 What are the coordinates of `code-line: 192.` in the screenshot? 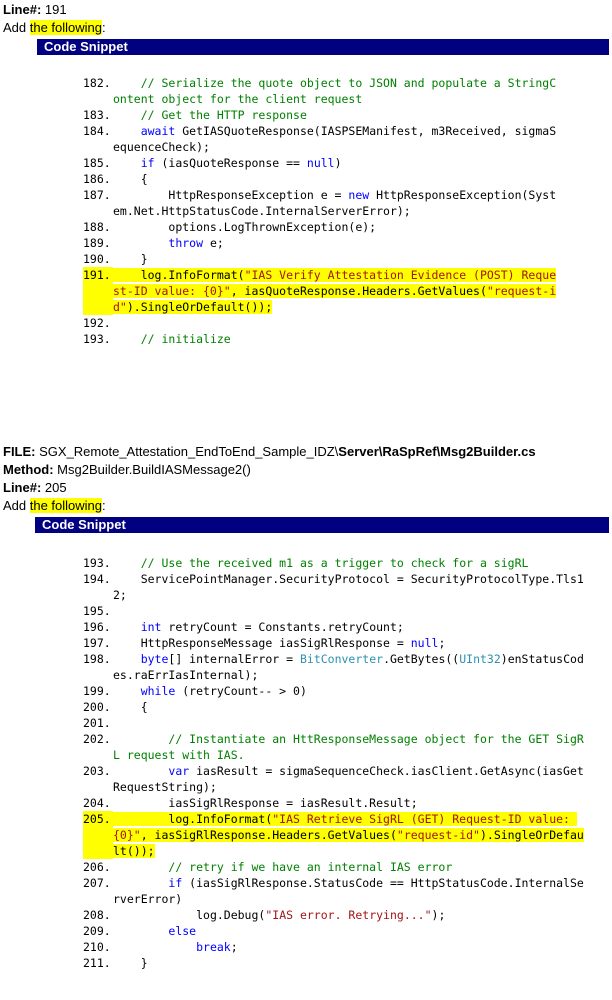 It's located at (323, 323).